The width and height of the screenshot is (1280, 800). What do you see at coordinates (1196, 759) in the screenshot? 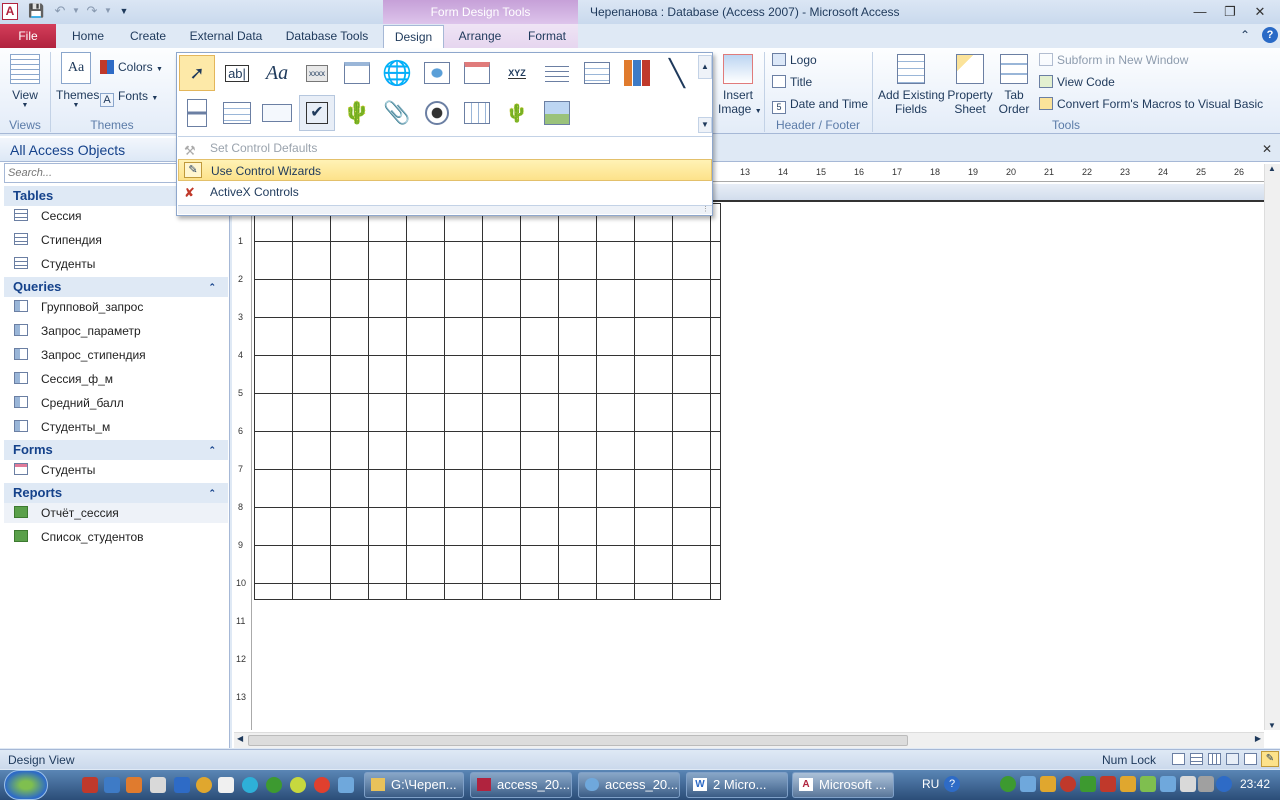
I see `view-datasheet-icon` at bounding box center [1196, 759].